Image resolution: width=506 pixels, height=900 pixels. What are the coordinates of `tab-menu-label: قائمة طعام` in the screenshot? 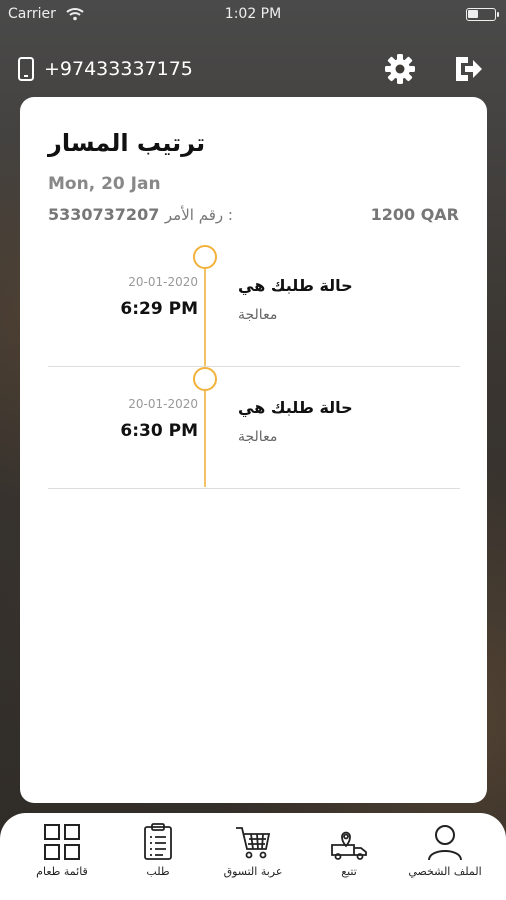 It's located at (62, 871).